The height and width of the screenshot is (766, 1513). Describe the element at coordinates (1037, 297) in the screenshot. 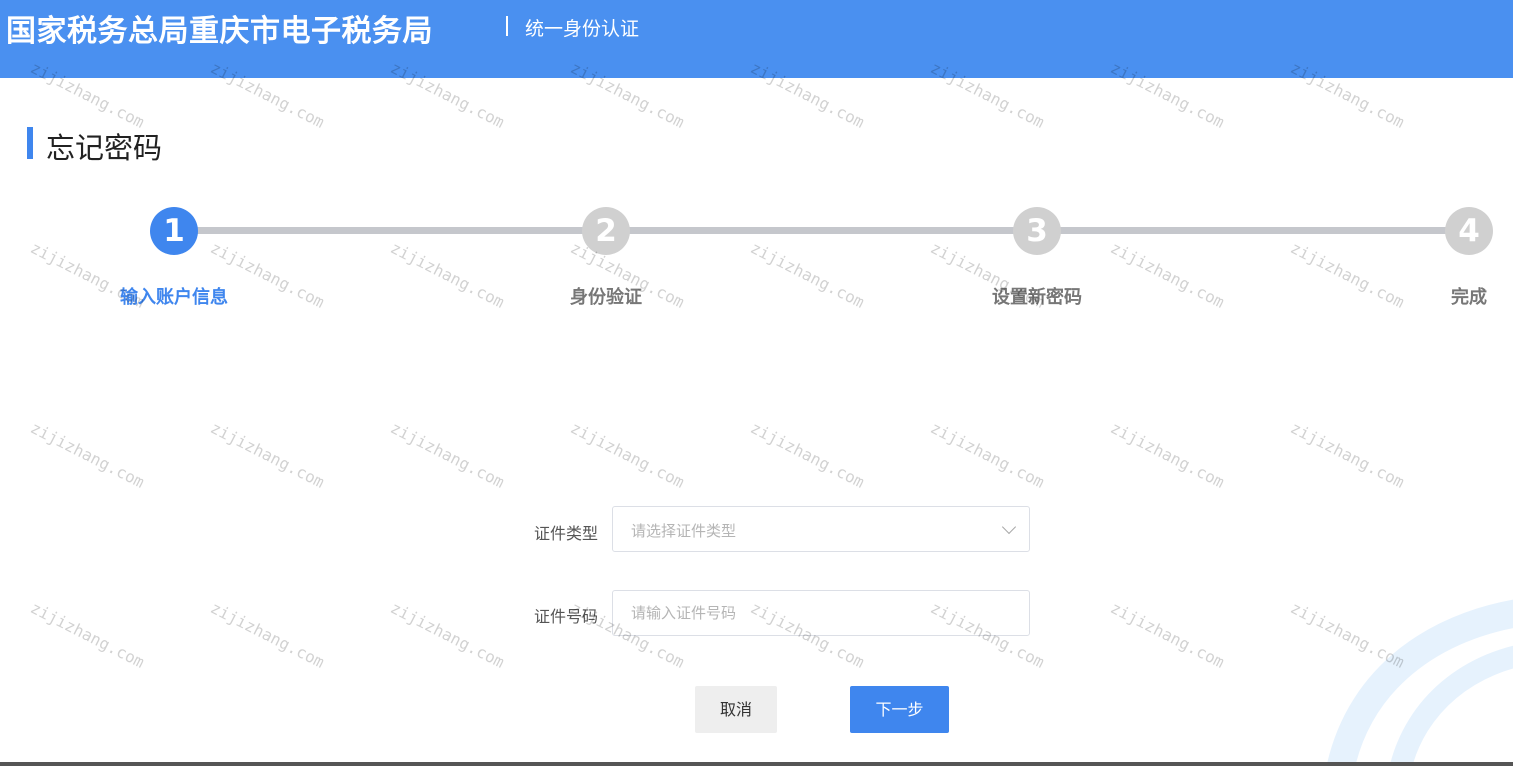

I see `step-3-label: 设置新密码` at that location.